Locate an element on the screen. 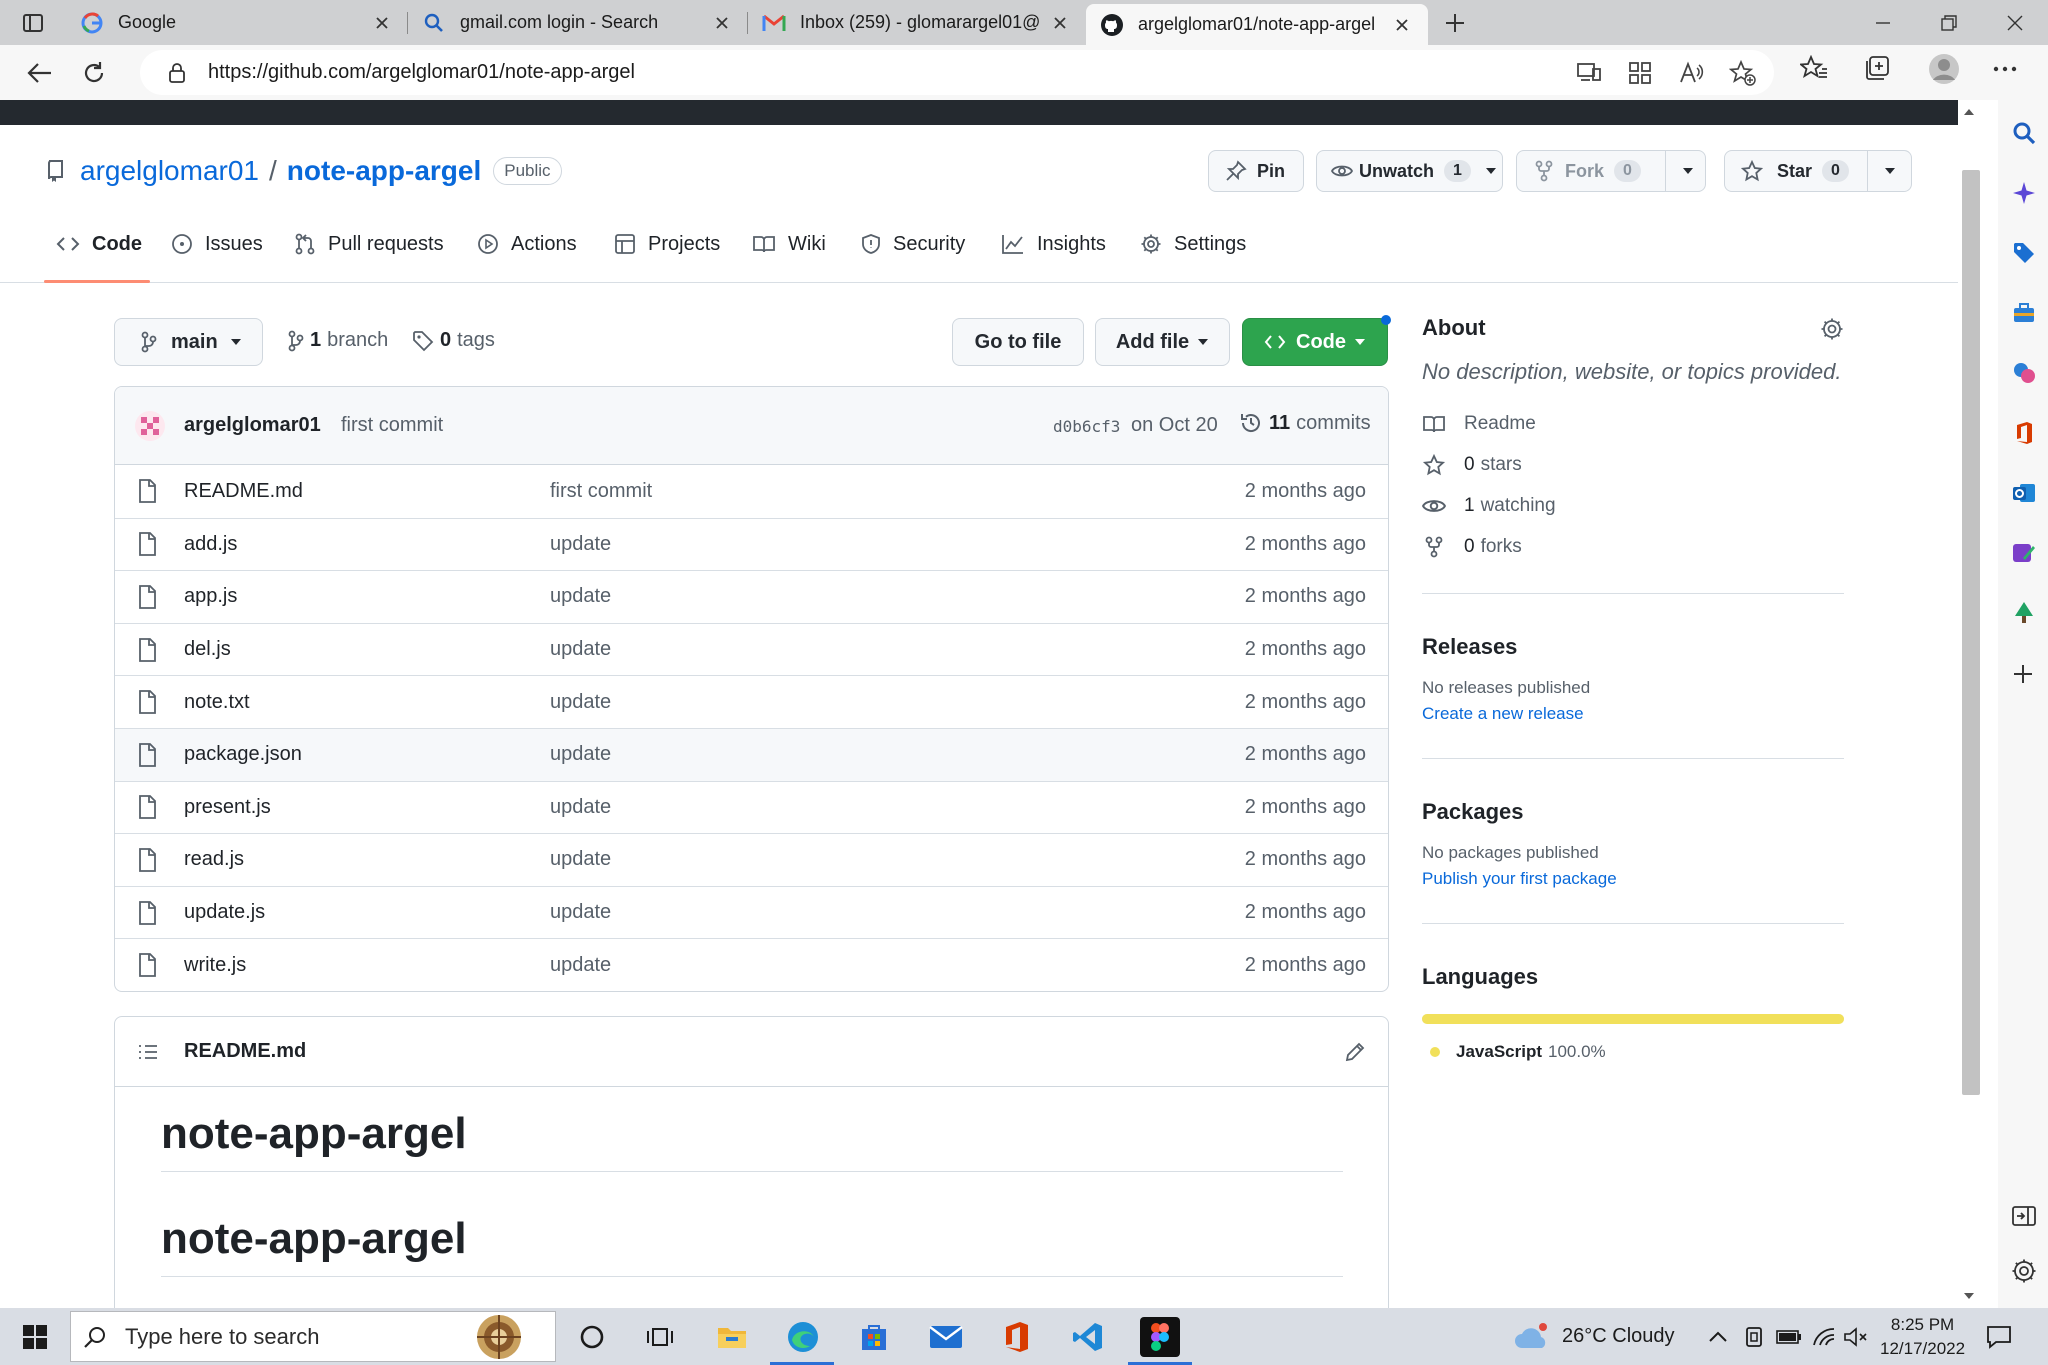 Image resolution: width=2048 pixels, height=1365 pixels. list-icon is located at coordinates (148, 1052).